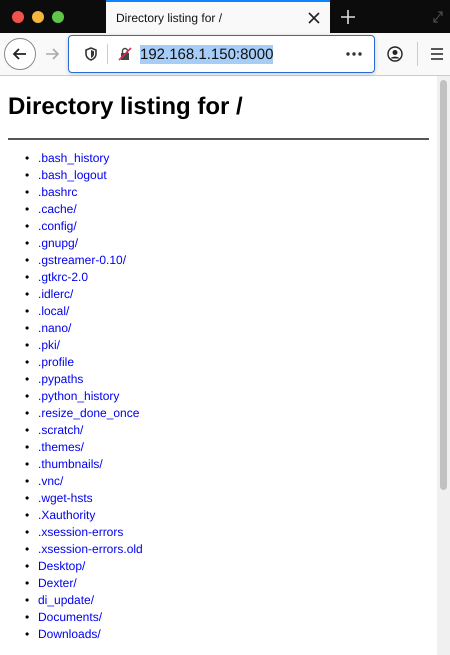 This screenshot has width=450, height=655. What do you see at coordinates (56, 294) in the screenshot?
I see `file-link: .idlerc/` at bounding box center [56, 294].